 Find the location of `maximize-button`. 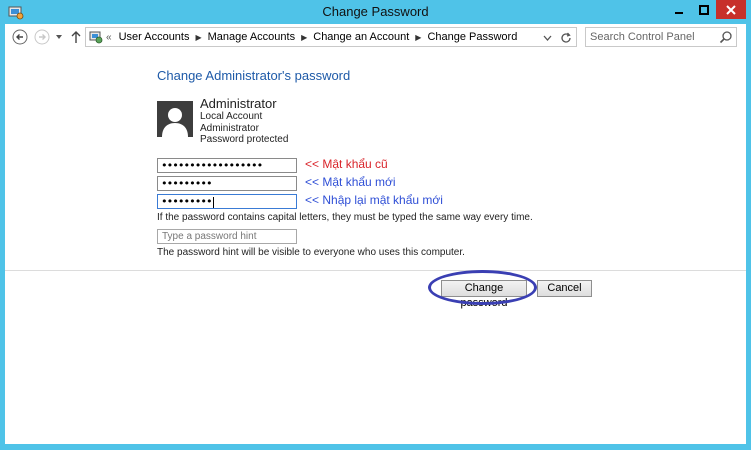

maximize-button is located at coordinates (704, 9).